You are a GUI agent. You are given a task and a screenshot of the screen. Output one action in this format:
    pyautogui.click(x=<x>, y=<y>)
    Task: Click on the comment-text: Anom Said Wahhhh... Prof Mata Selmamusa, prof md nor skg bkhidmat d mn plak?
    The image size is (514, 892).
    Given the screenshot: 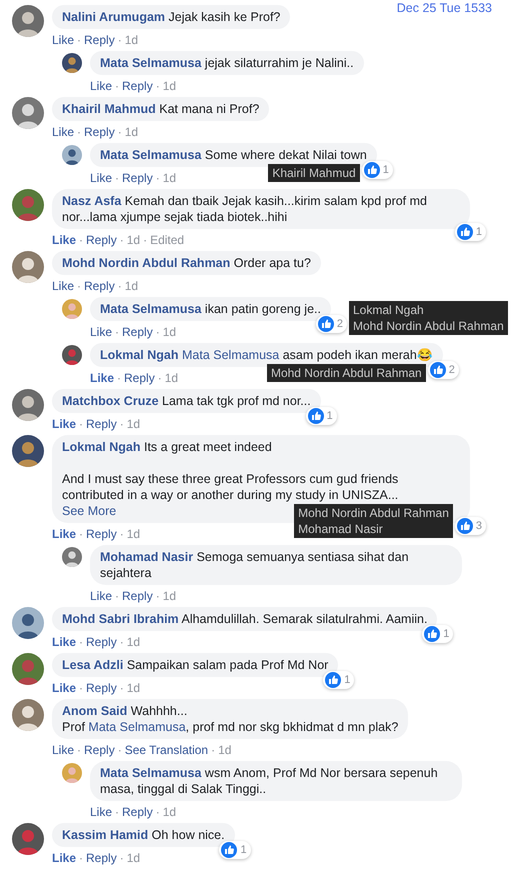 What is the action you would take?
    pyautogui.click(x=230, y=719)
    